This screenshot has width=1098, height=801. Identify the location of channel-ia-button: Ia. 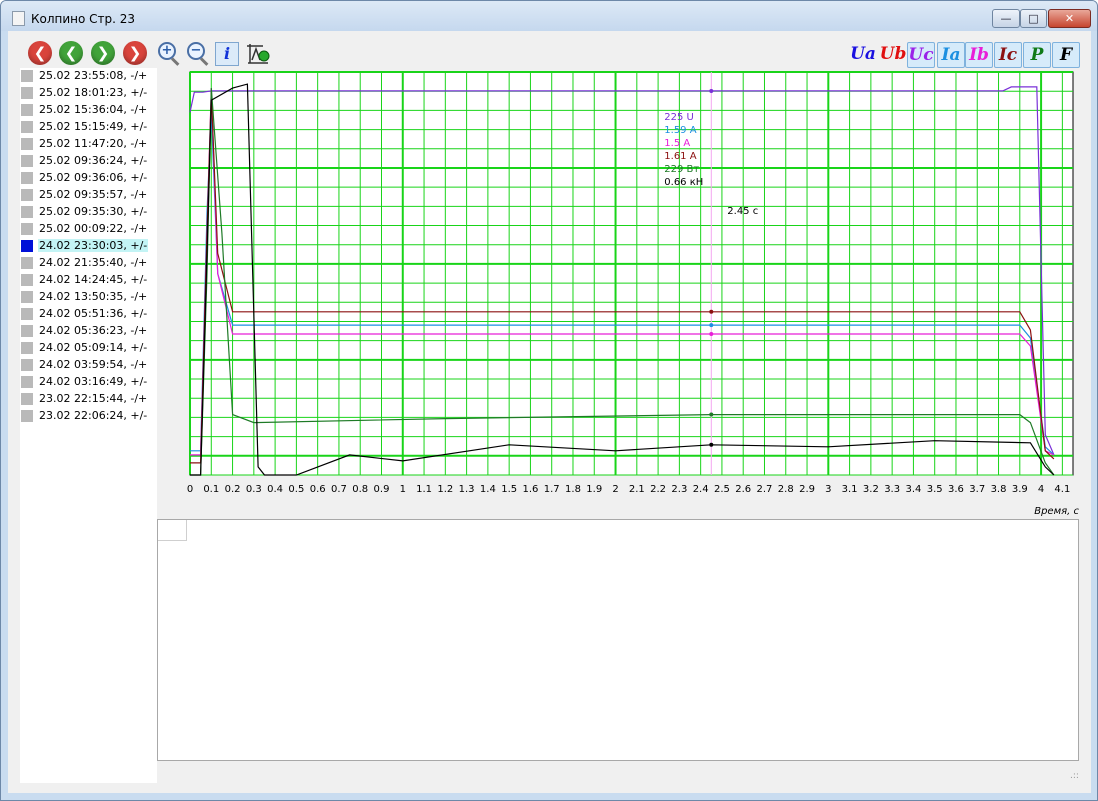
(951, 55).